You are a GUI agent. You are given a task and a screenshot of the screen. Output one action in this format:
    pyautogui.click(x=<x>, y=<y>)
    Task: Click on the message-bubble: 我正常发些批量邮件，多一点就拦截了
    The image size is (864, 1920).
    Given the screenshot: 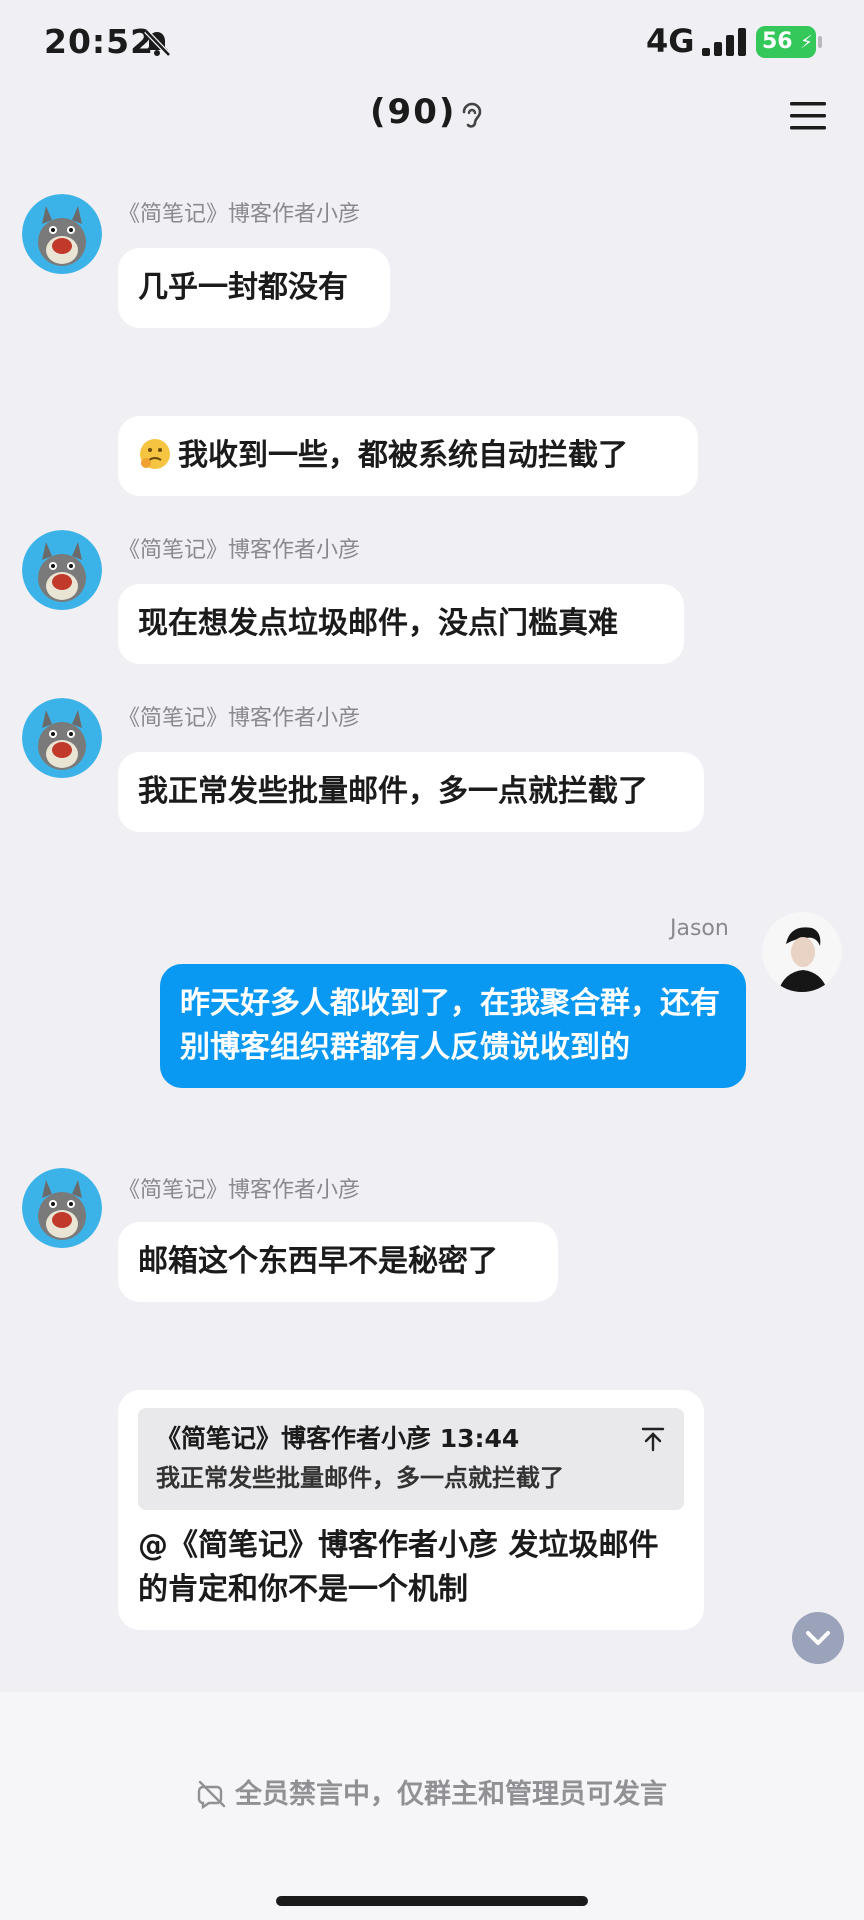 What is the action you would take?
    pyautogui.click(x=411, y=792)
    